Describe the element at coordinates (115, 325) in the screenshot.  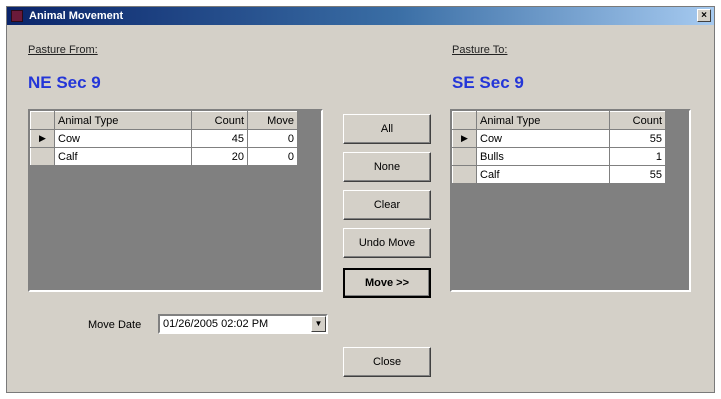
I see `move-date-label: Move Date` at that location.